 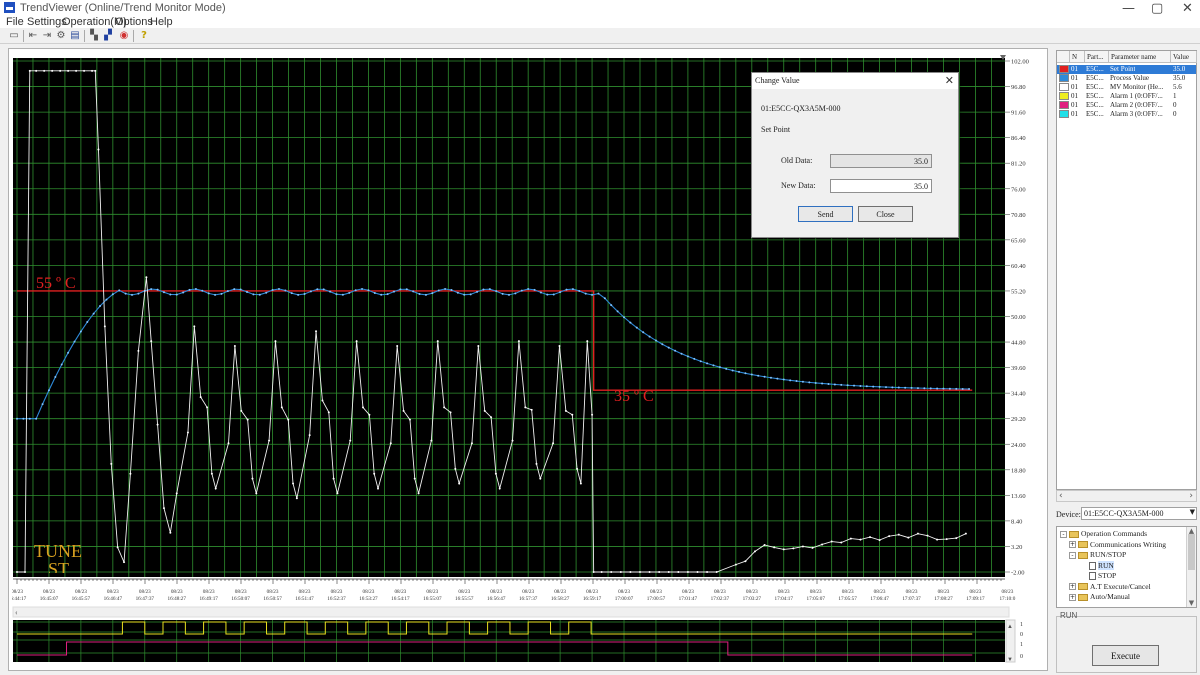 What do you see at coordinates (1126, 105) in the screenshot?
I see `parameter-row: 01 E5C... Alarm 2 (0:OFF/... 0` at bounding box center [1126, 105].